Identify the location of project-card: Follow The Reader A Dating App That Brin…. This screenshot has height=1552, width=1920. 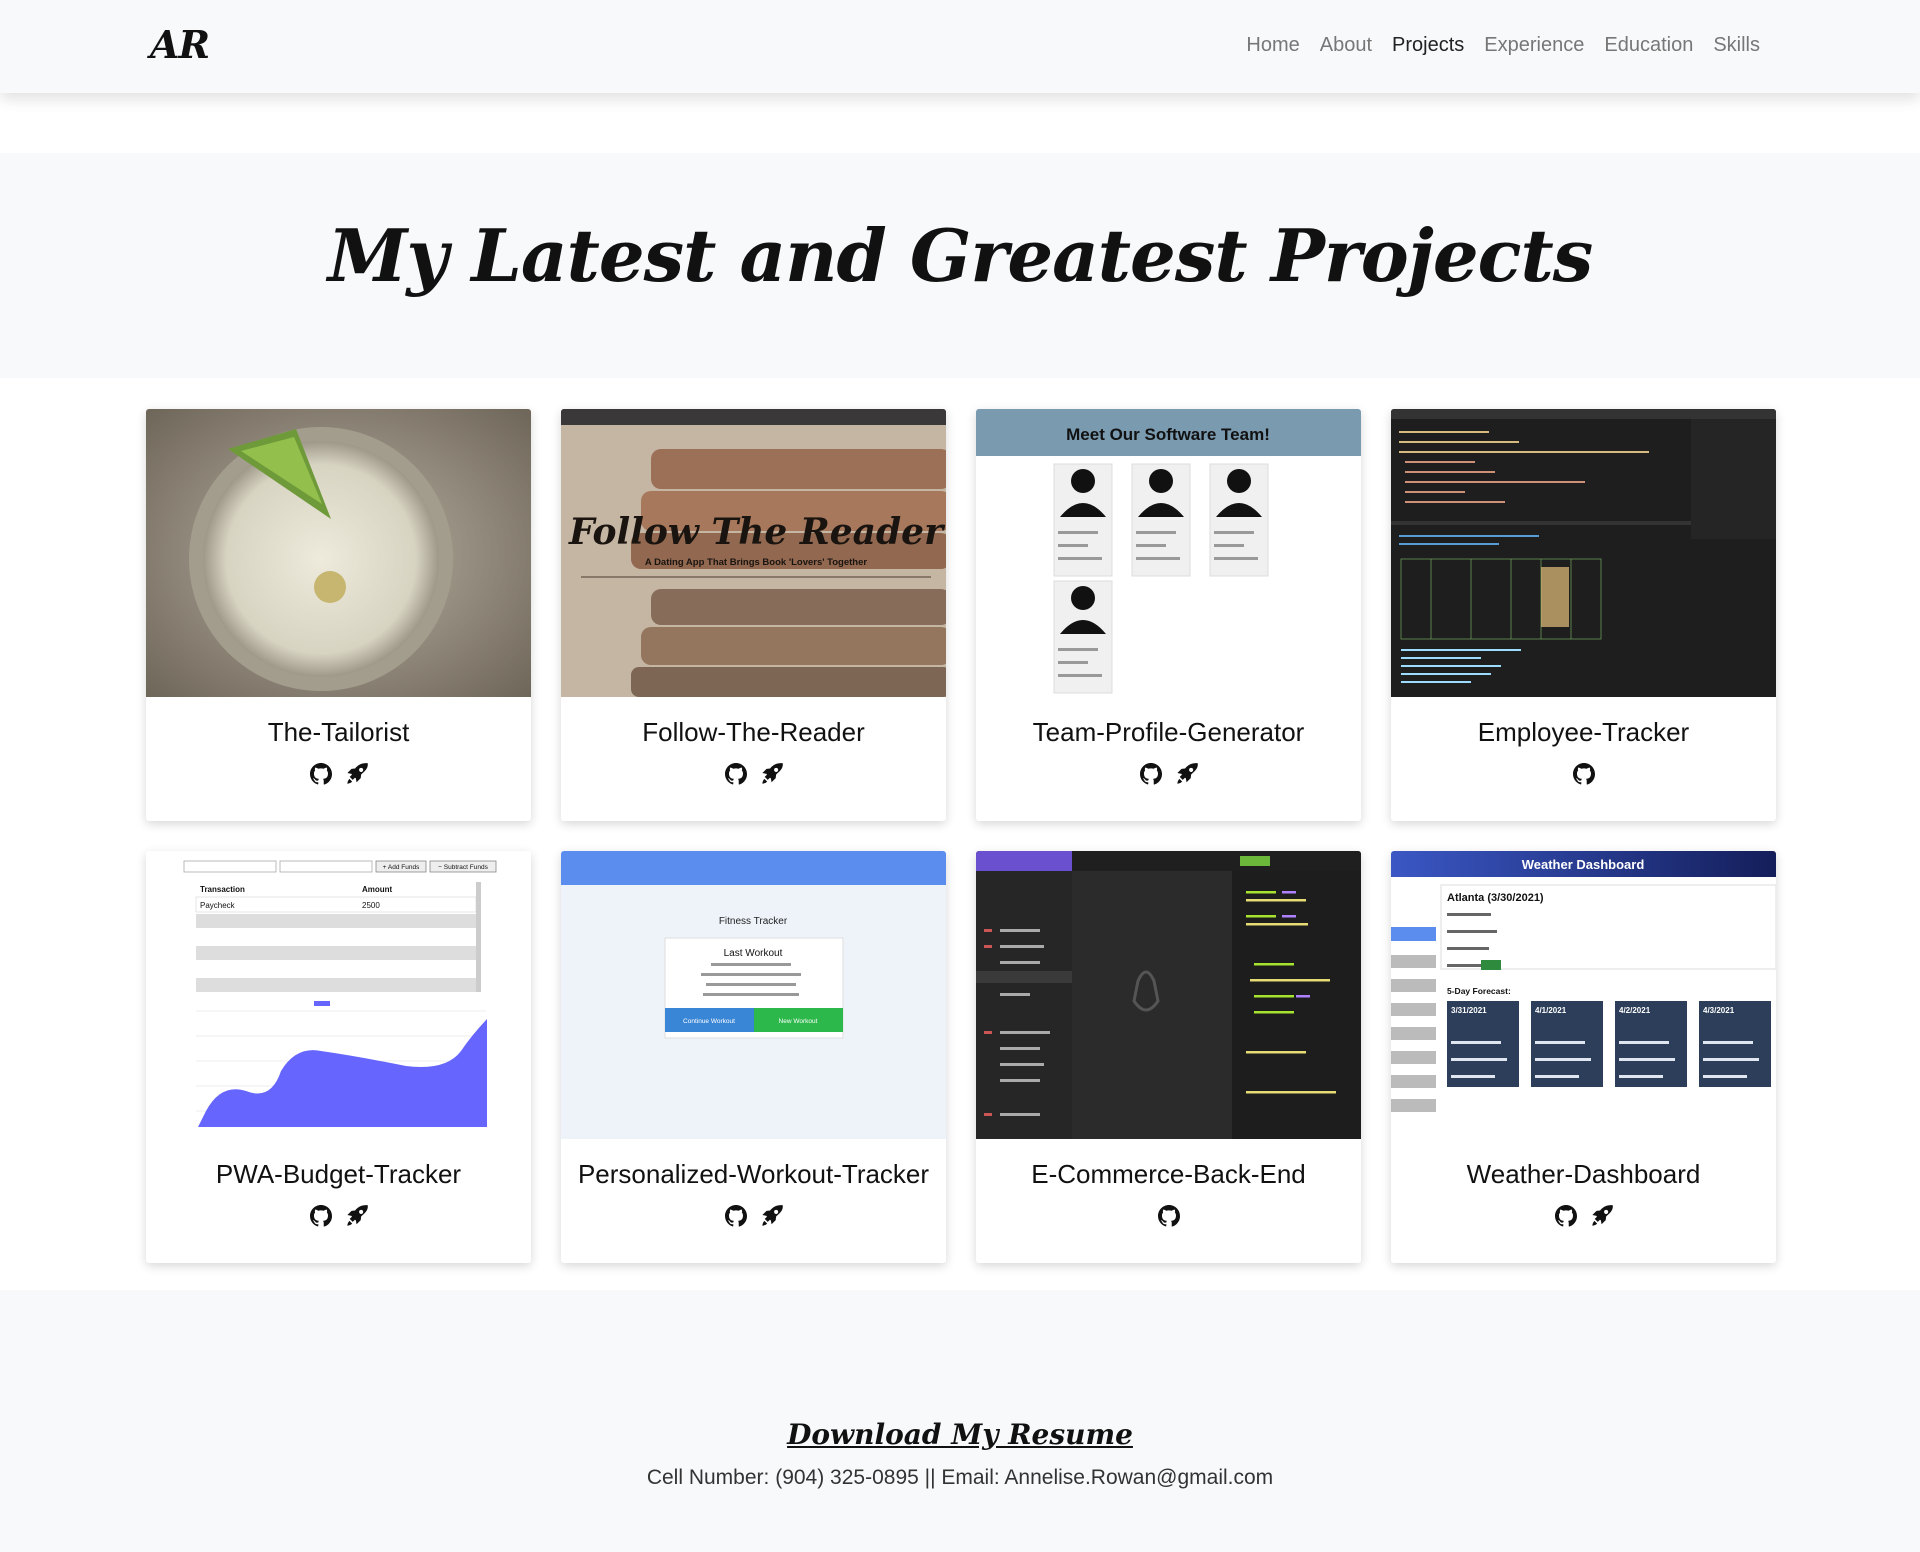
(753, 615).